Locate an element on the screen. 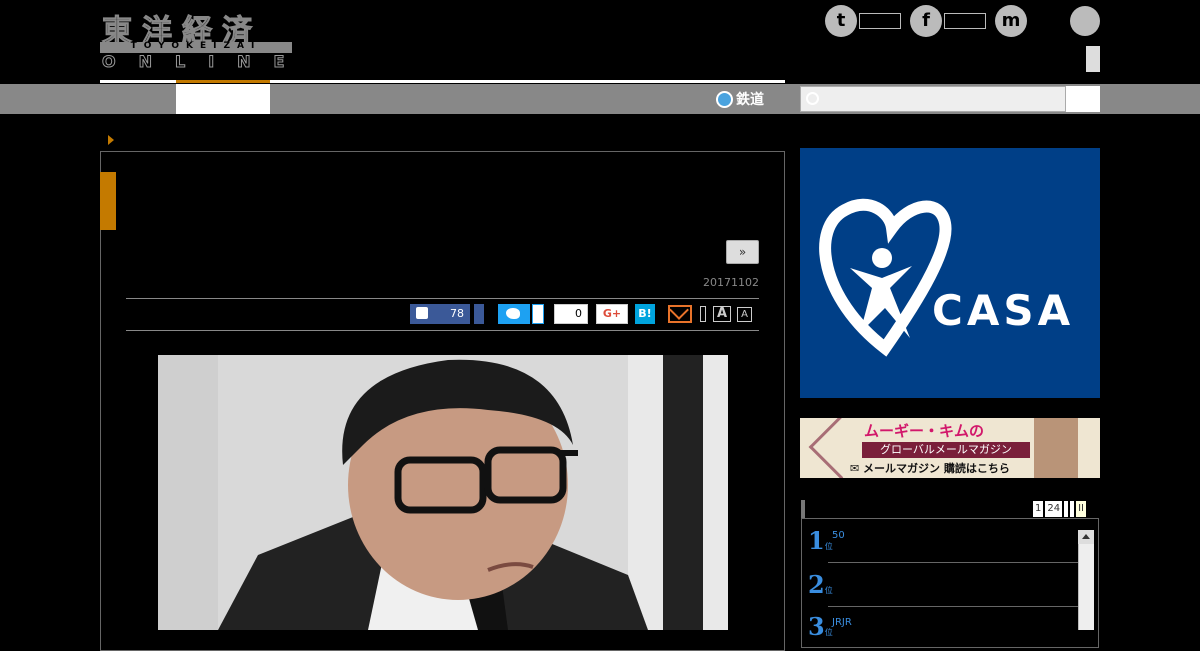  tweet-button is located at coordinates (514, 314).